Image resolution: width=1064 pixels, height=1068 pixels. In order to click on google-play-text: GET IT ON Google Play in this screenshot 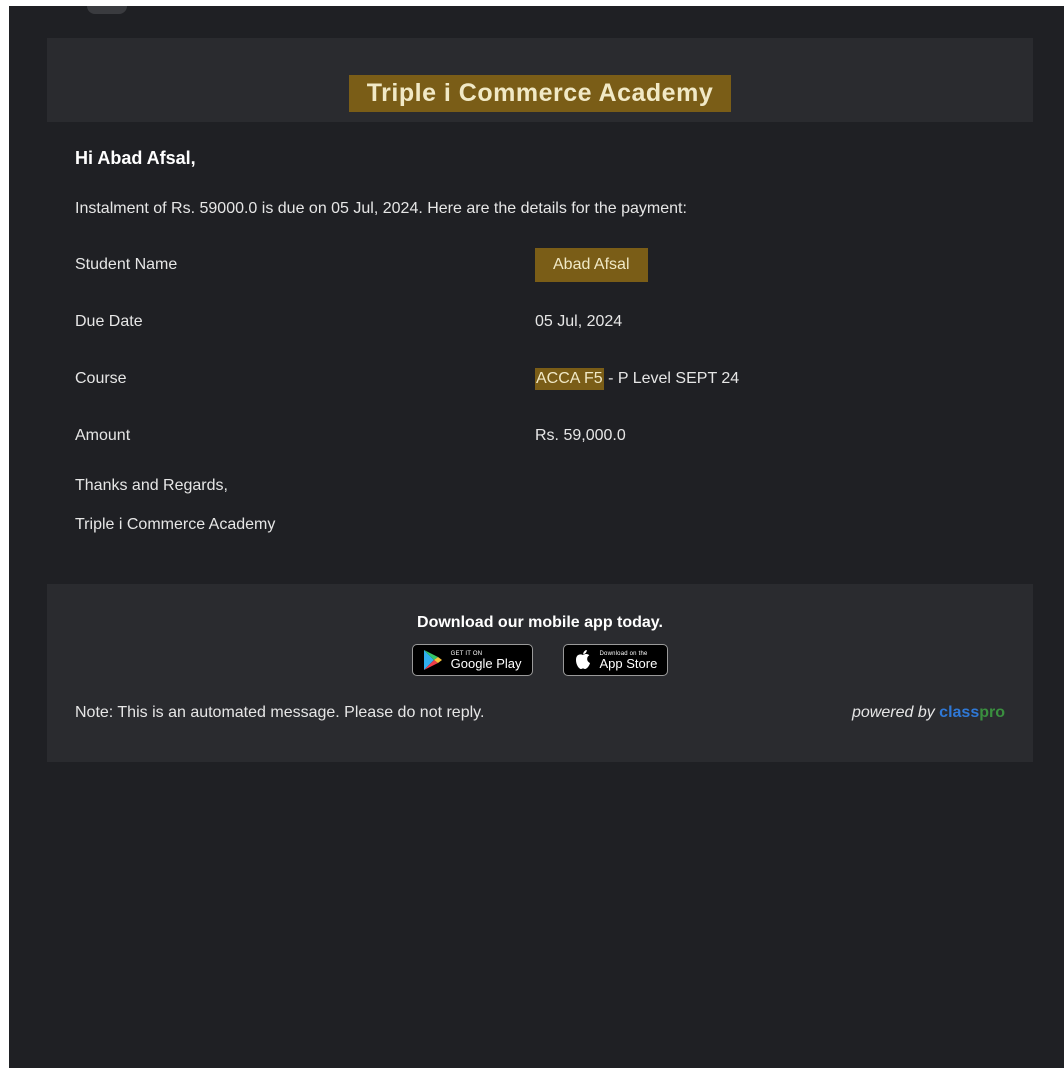, I will do `click(486, 660)`.